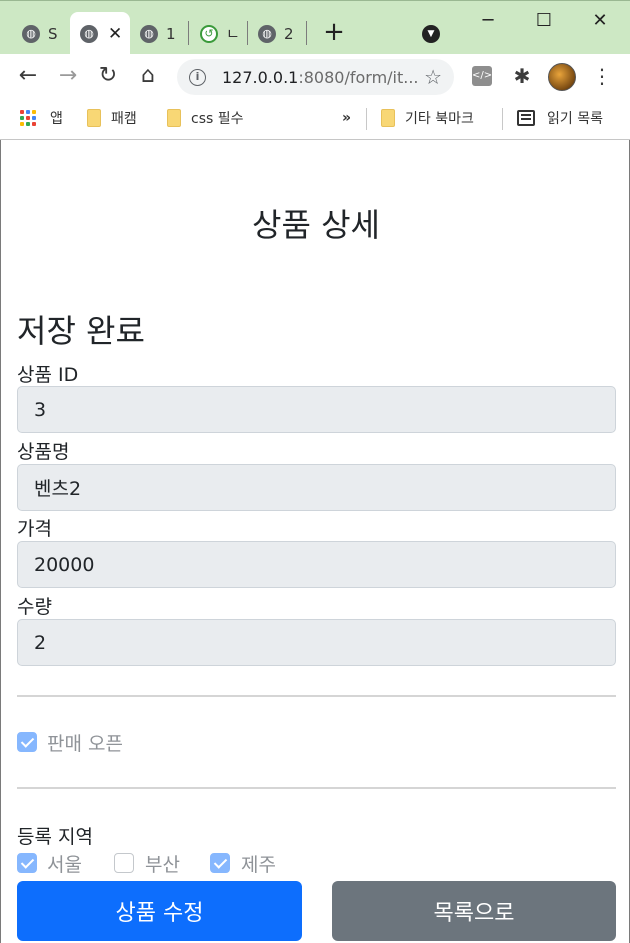 The height and width of the screenshot is (943, 630). Describe the element at coordinates (346, 118) in the screenshot. I see `bookmarks-overflow-button: »` at that location.